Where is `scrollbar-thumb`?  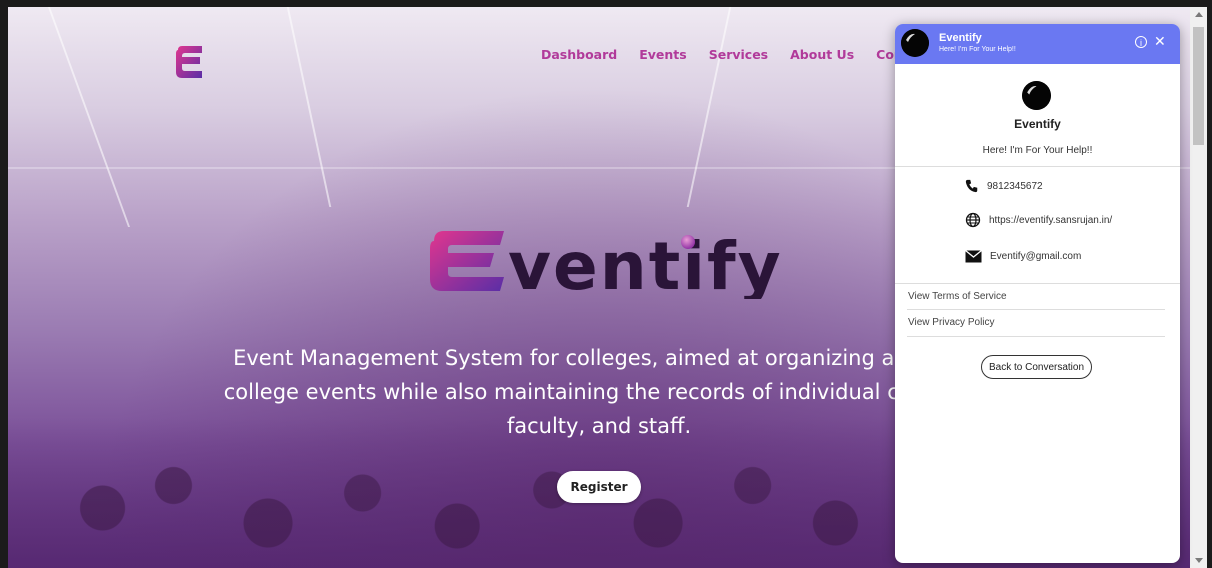 scrollbar-thumb is located at coordinates (1198, 86).